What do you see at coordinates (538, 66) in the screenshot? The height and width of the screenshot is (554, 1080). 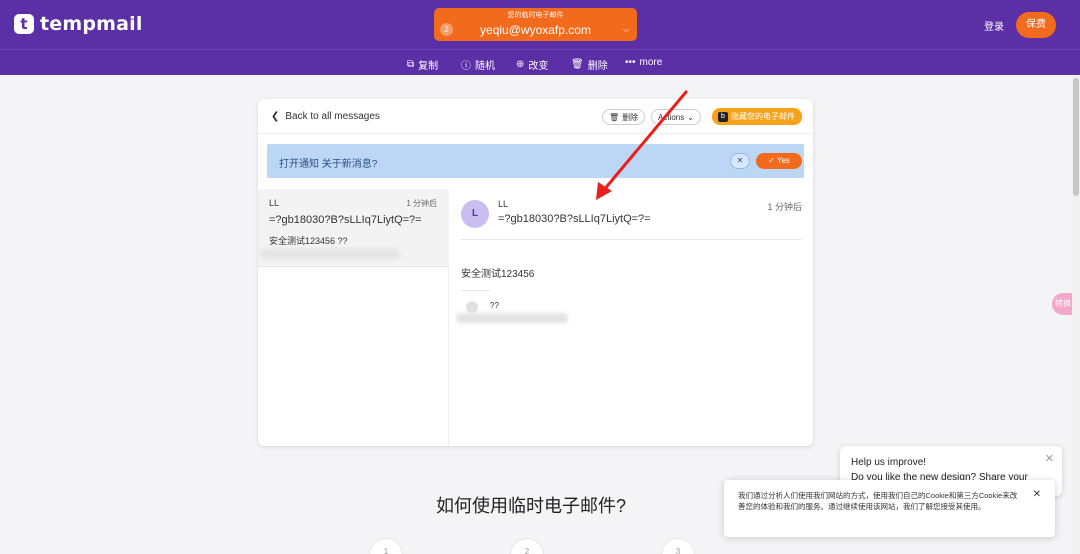 I see `change-label: 改变` at bounding box center [538, 66].